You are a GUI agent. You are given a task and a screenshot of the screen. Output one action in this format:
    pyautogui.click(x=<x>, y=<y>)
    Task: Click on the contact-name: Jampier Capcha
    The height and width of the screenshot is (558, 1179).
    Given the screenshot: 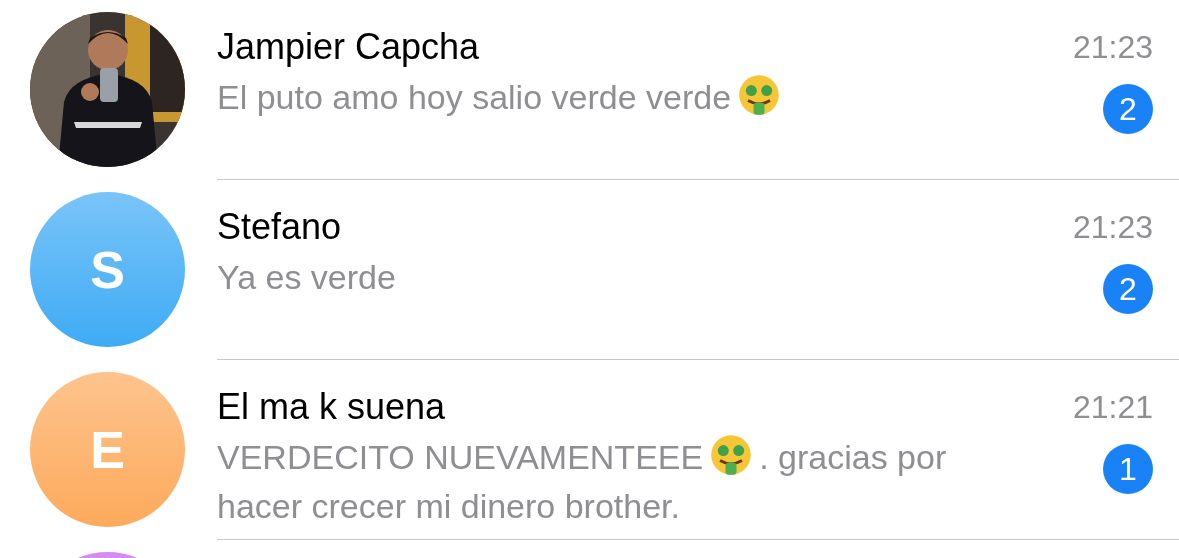 What is the action you would take?
    pyautogui.click(x=349, y=47)
    